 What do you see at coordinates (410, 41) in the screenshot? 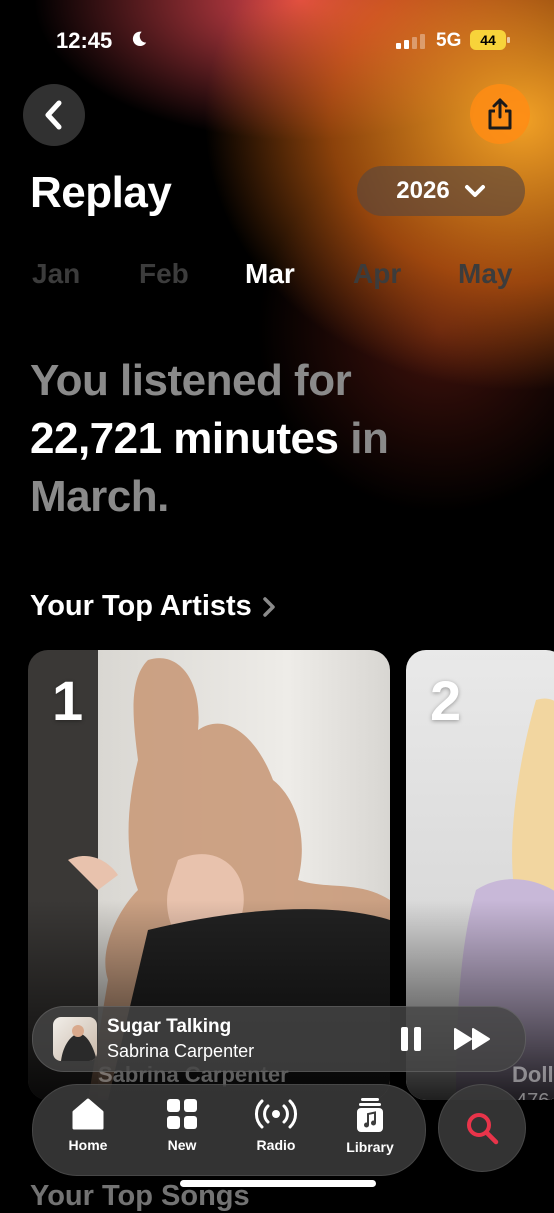
I see `signal-icon` at bounding box center [410, 41].